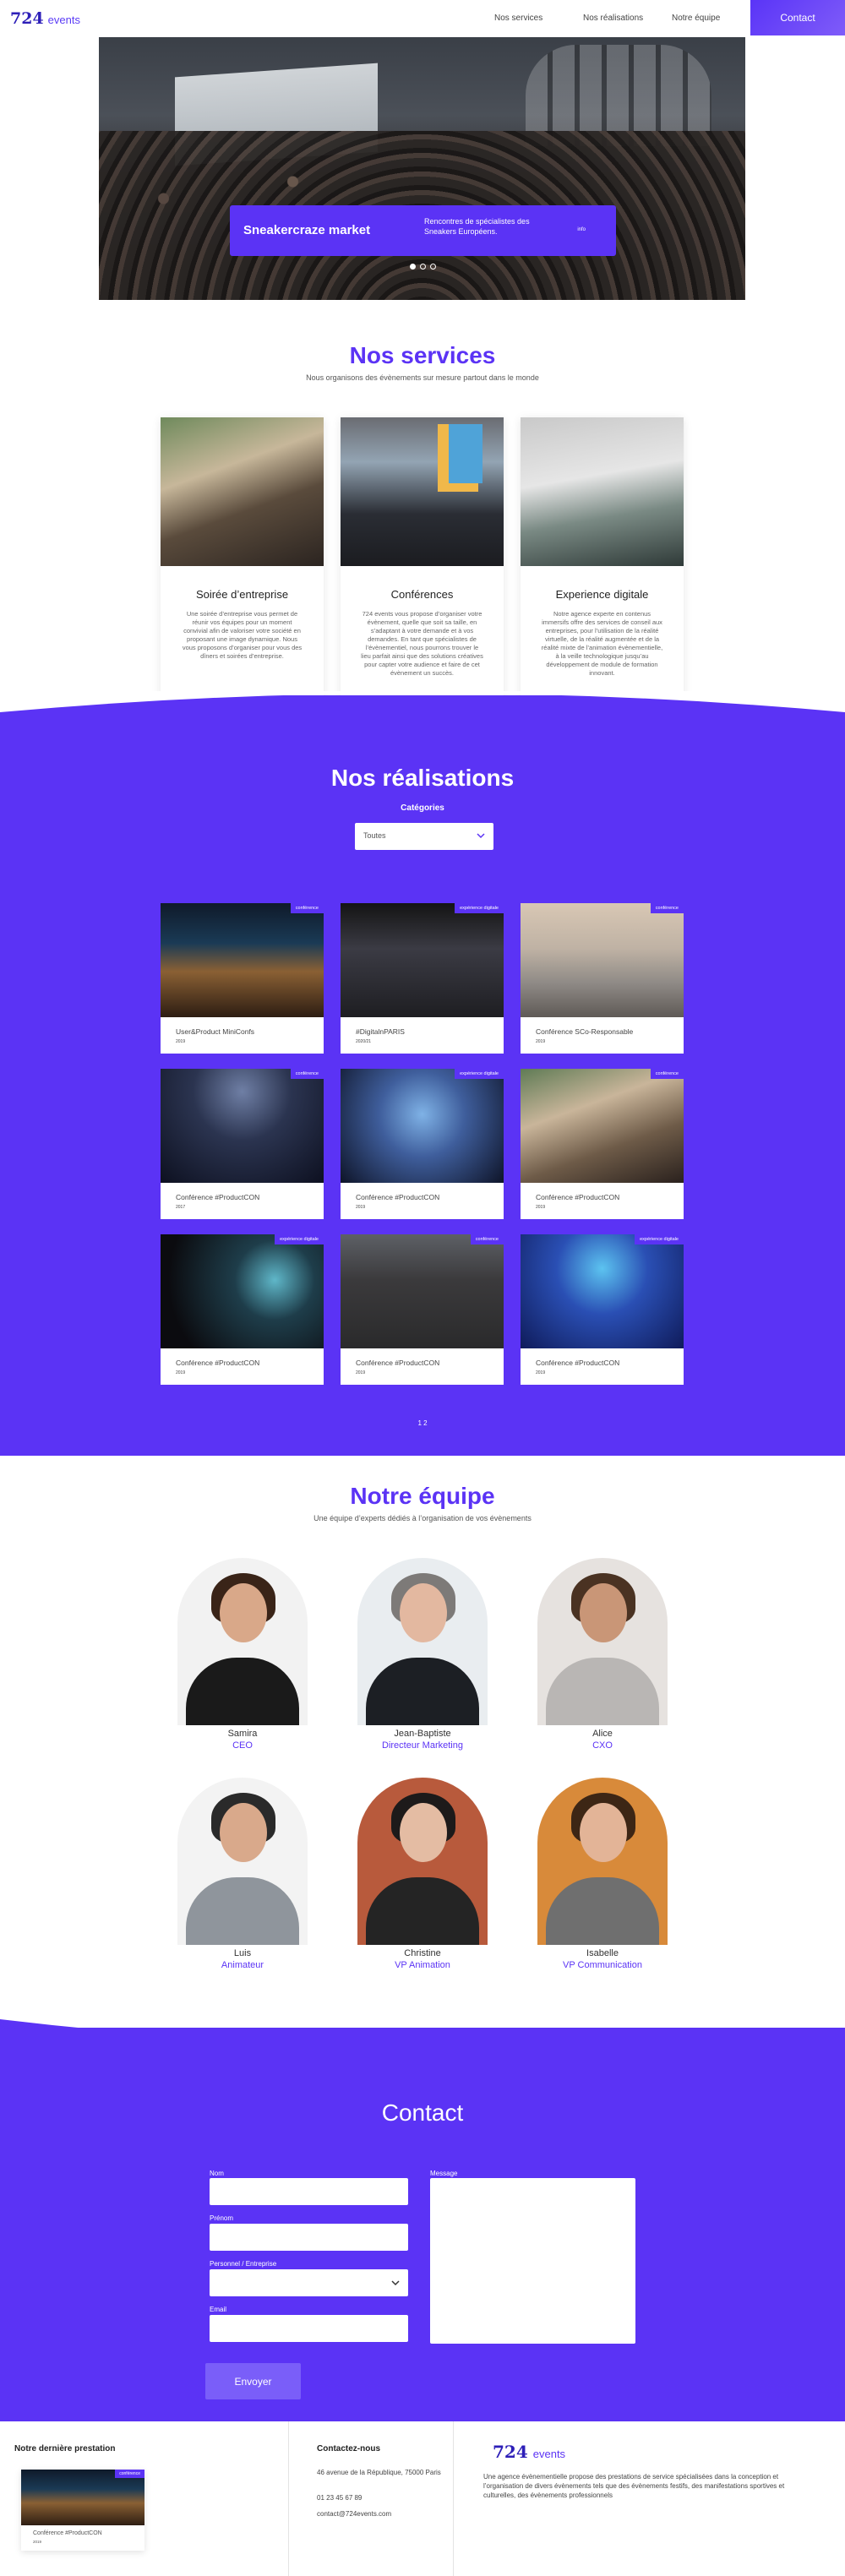  Describe the element at coordinates (422, 2112) in the screenshot. I see `contact-title: Contact` at that location.